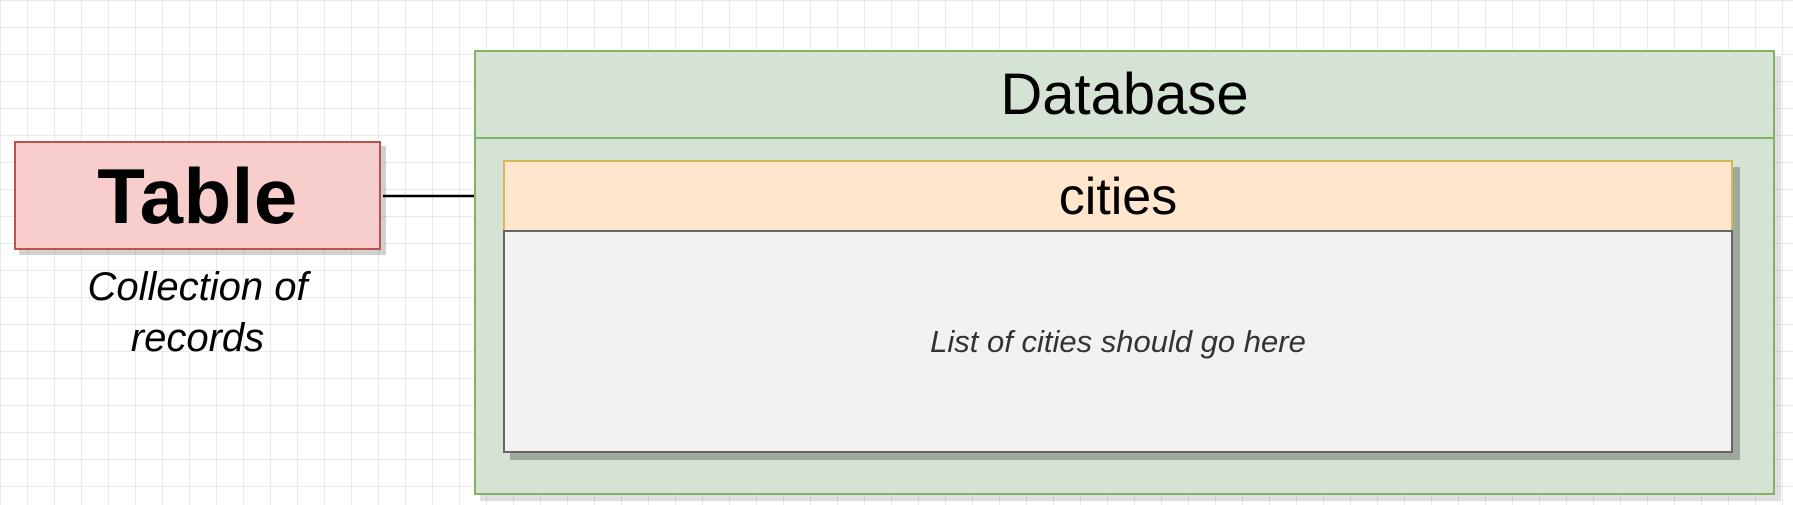 The image size is (1793, 505). Describe the element at coordinates (197, 287) in the screenshot. I see `table-caption-line-1: Collection of` at that location.